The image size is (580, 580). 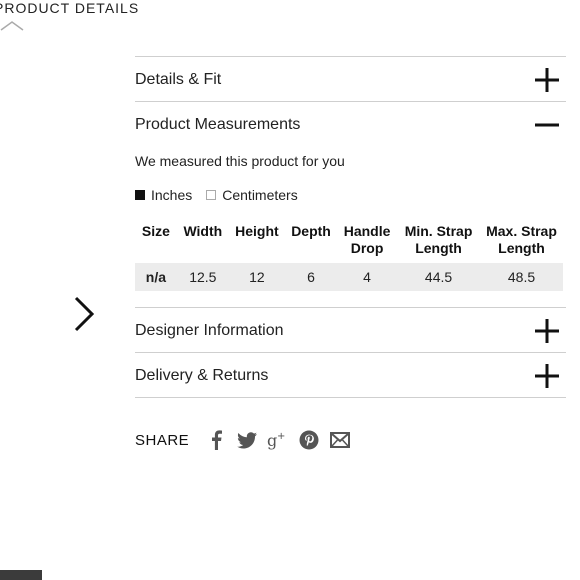 I want to click on table-cell: 12, so click(x=256, y=277).